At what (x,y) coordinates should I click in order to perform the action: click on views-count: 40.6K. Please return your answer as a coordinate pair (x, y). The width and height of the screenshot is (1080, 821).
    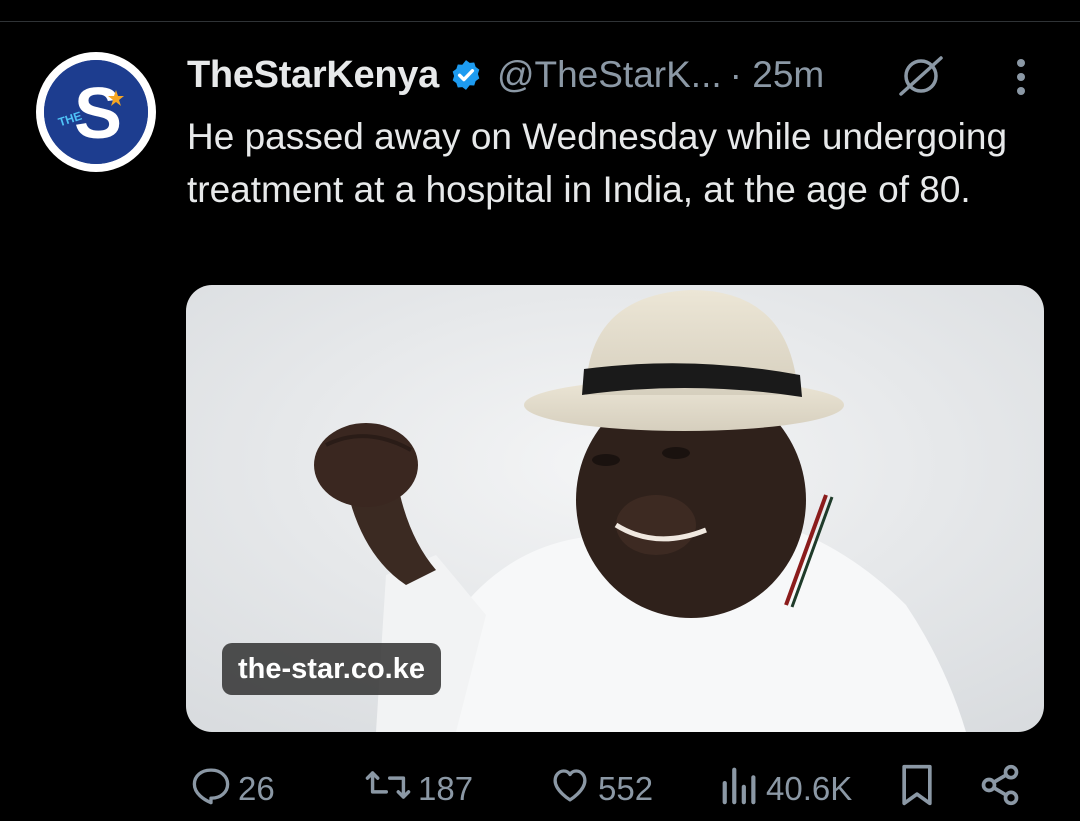
    Looking at the image, I should click on (809, 788).